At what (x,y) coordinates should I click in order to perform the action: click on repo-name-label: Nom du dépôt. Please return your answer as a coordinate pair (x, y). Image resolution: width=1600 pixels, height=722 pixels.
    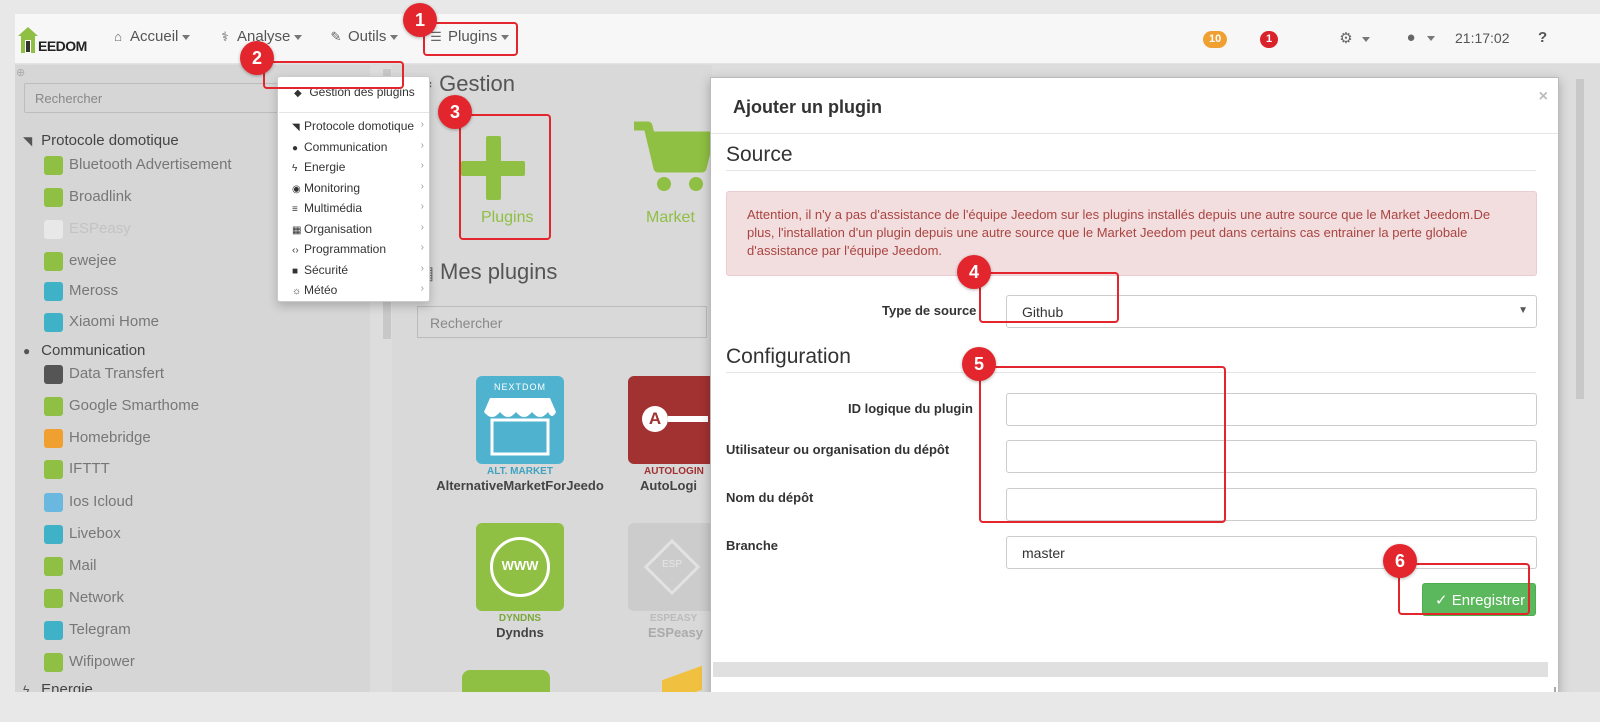
    Looking at the image, I should click on (770, 497).